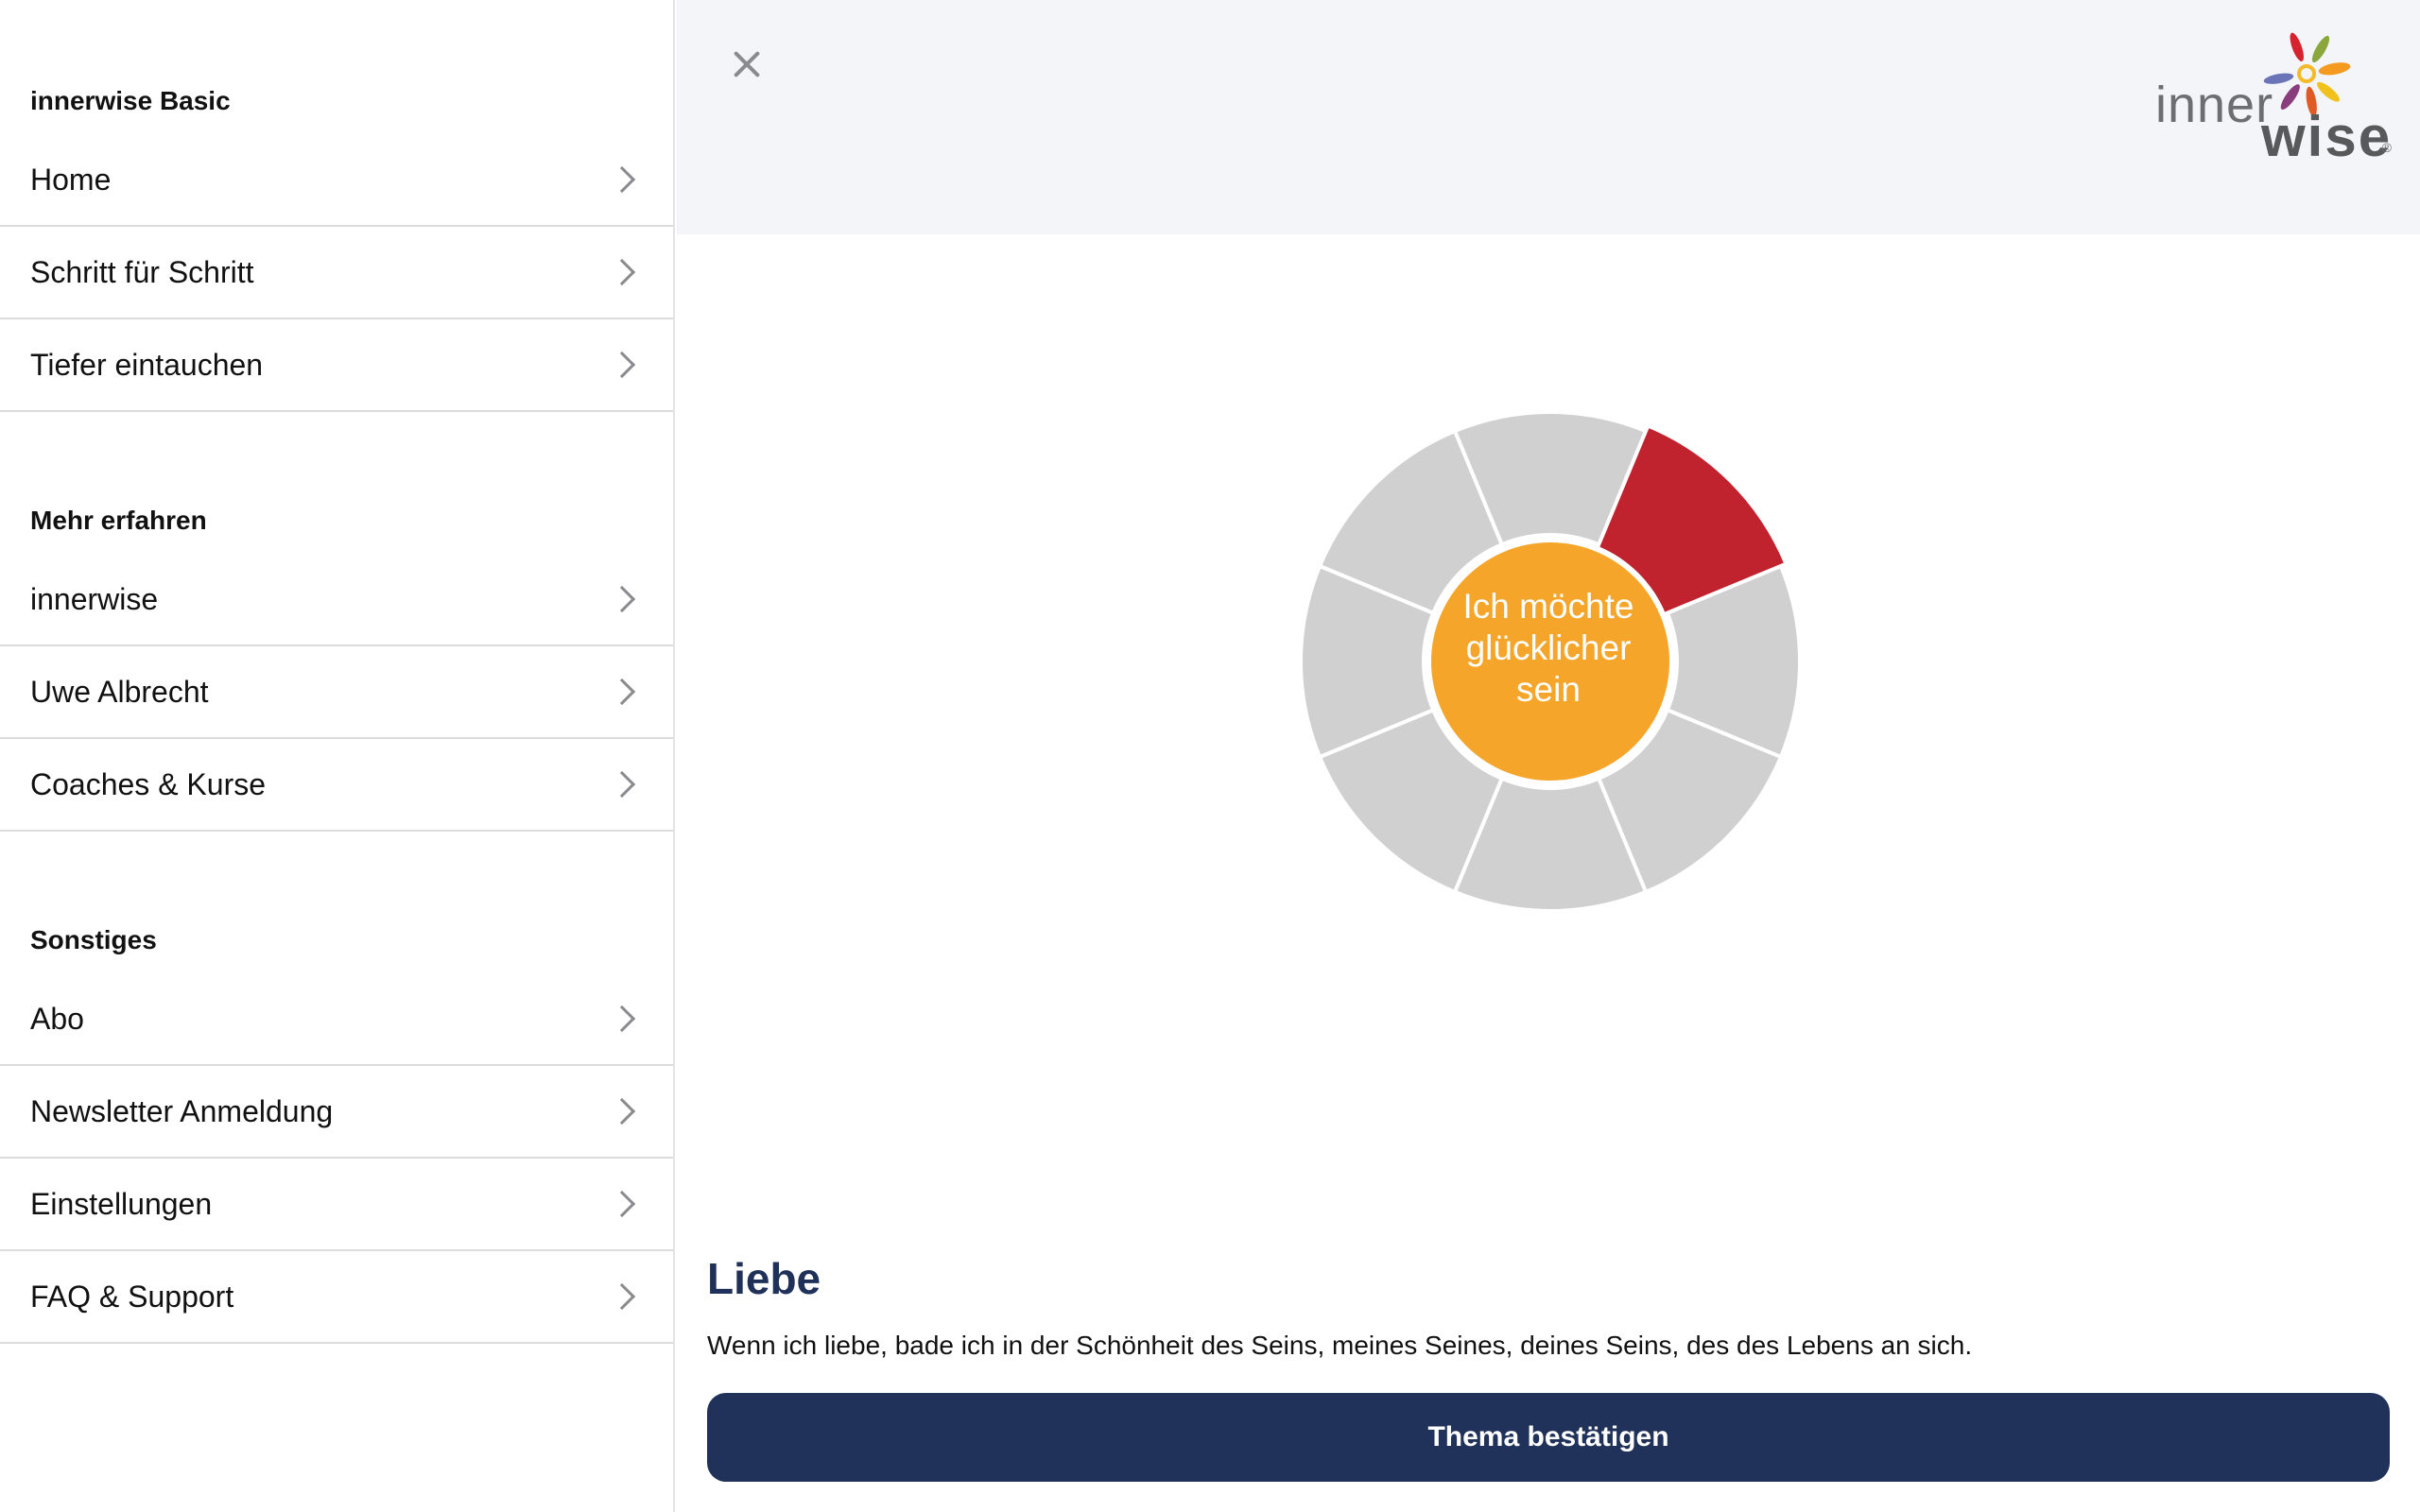 This screenshot has height=1512, width=2420. What do you see at coordinates (336, 1112) in the screenshot?
I see `sidebar-item-newsletter: Newsletter Anmeldung` at bounding box center [336, 1112].